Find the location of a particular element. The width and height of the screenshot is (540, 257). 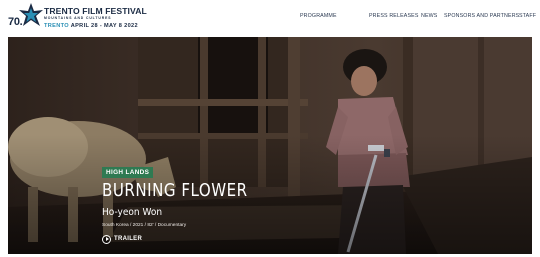

logo-date-range: APRIL 28 - MAY 8 2022 is located at coordinates (104, 26).